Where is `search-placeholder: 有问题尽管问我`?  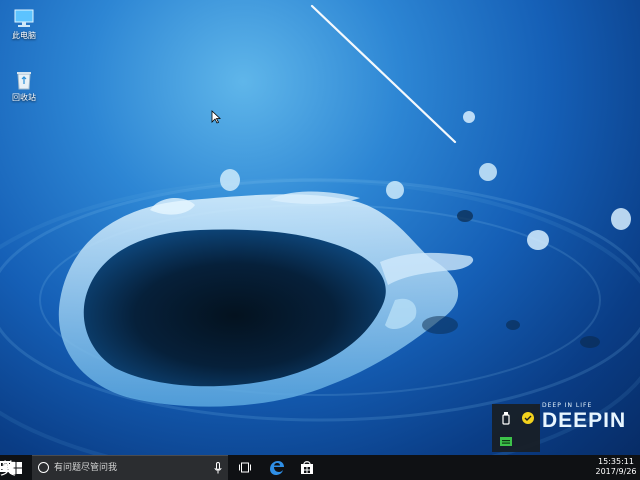 search-placeholder: 有问题尽管问我 is located at coordinates (86, 468).